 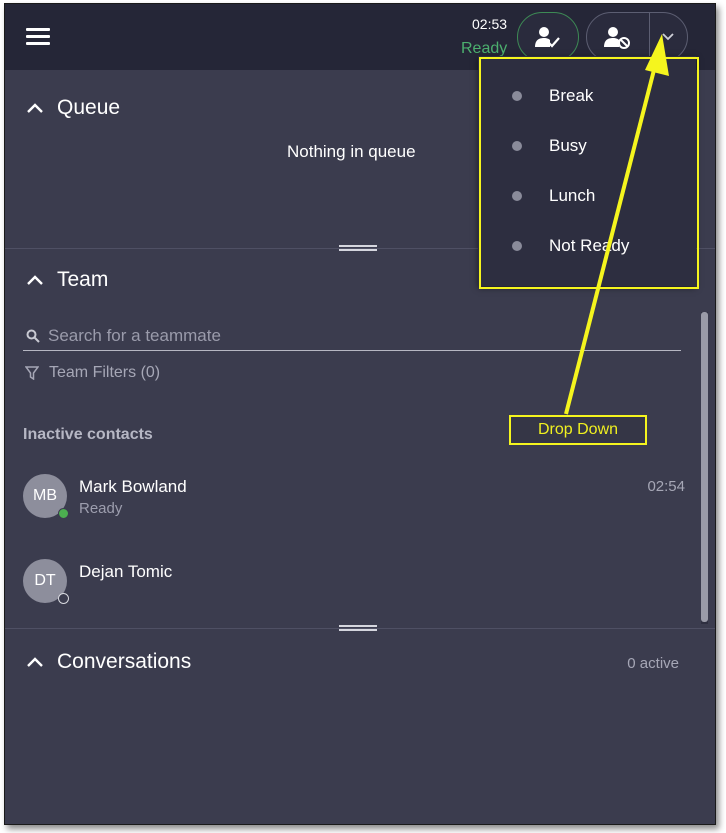 What do you see at coordinates (616, 224) in the screenshot?
I see `annotation-arrow` at bounding box center [616, 224].